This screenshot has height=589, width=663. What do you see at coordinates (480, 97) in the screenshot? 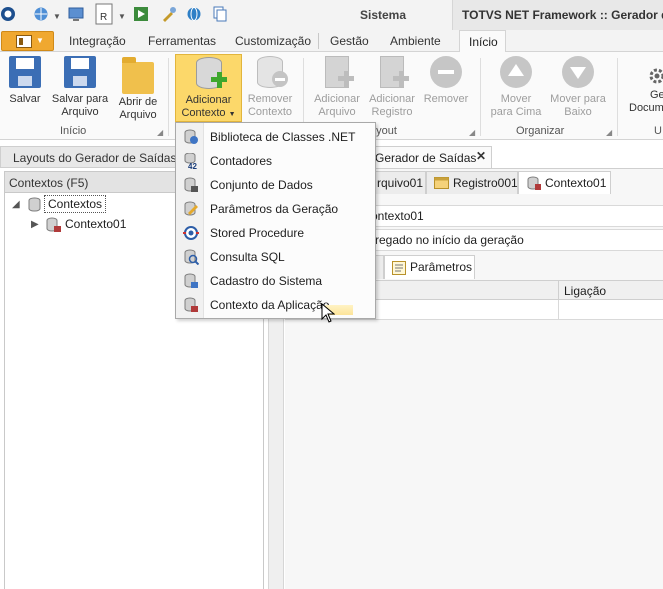
I see `group-separator` at bounding box center [480, 97].